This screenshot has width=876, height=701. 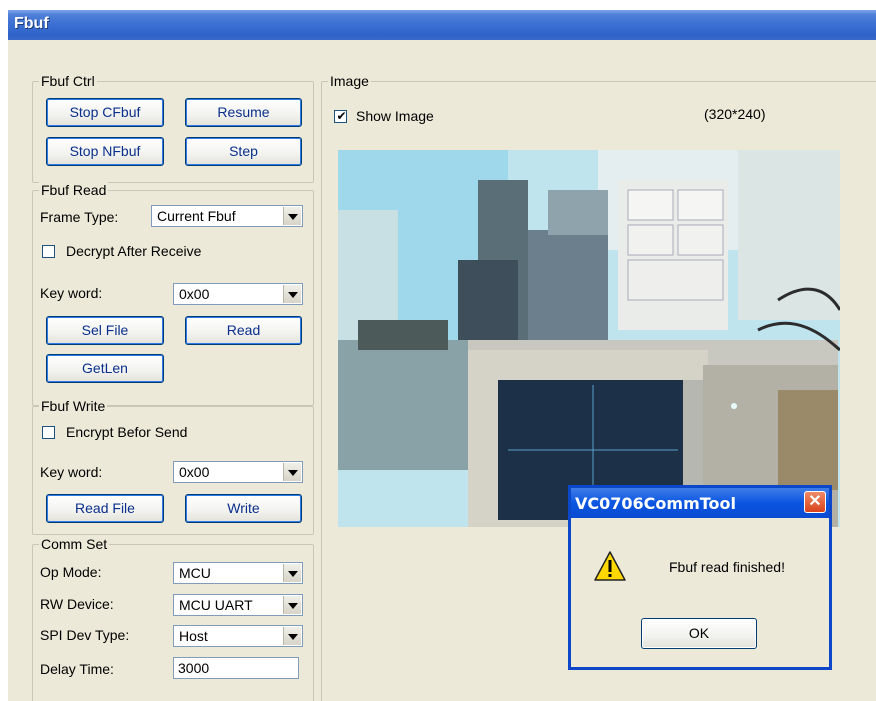 I want to click on sel-file-button: Sel File, so click(x=105, y=330).